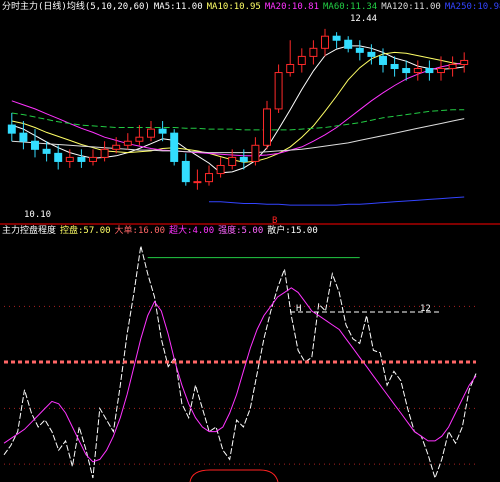 This screenshot has width=500, height=482. Describe the element at coordinates (292, 231) in the screenshot. I see `indicator-header-item-5: 散户:15.00` at that location.